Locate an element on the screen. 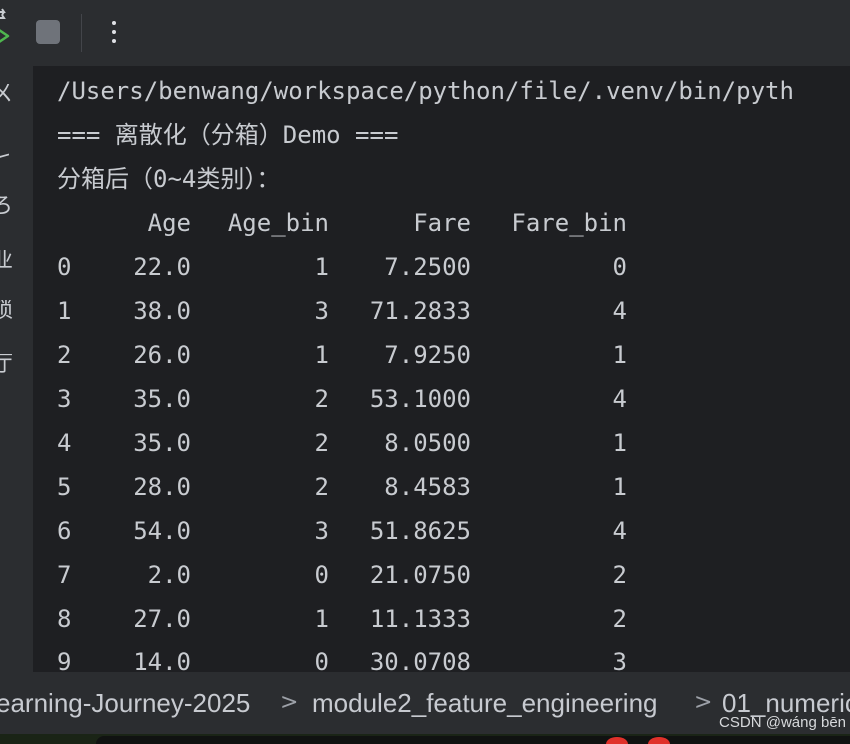 This screenshot has height=744, width=850. age-cell: 38.0 is located at coordinates (162, 311).